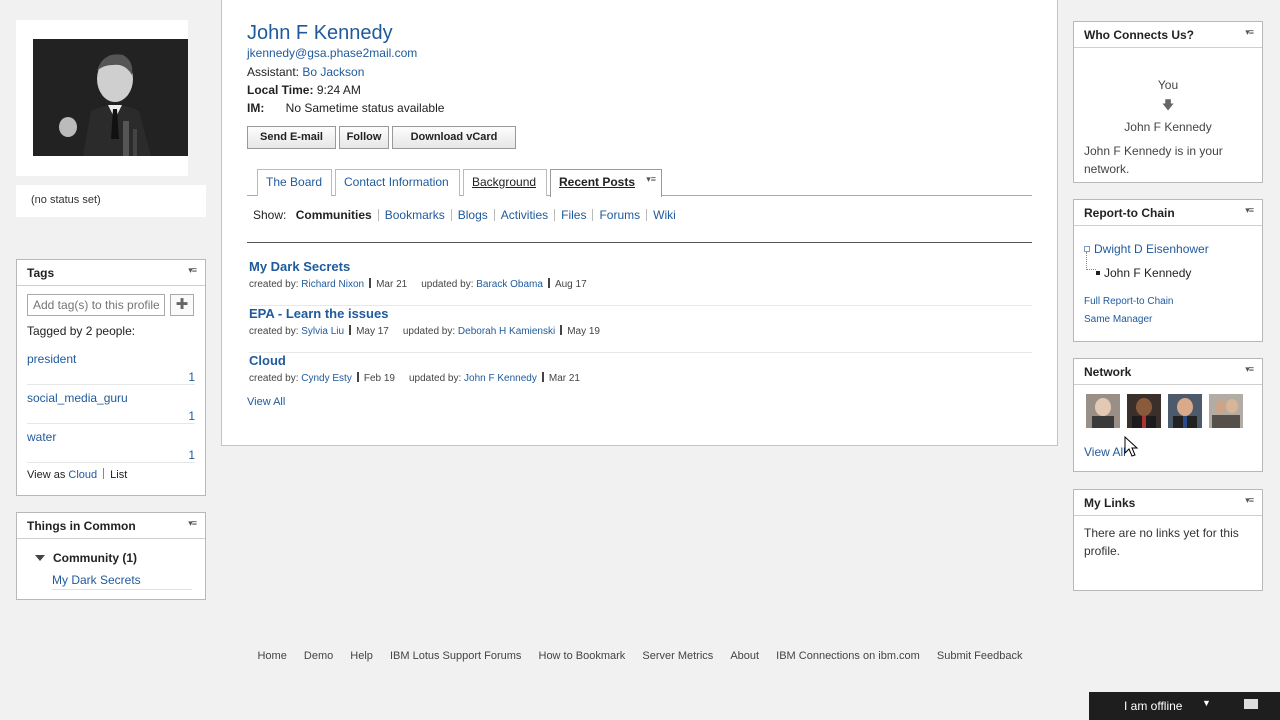 This screenshot has height=720, width=1280. What do you see at coordinates (1206, 703) in the screenshot?
I see `chevron-down-icon: ▼` at bounding box center [1206, 703].